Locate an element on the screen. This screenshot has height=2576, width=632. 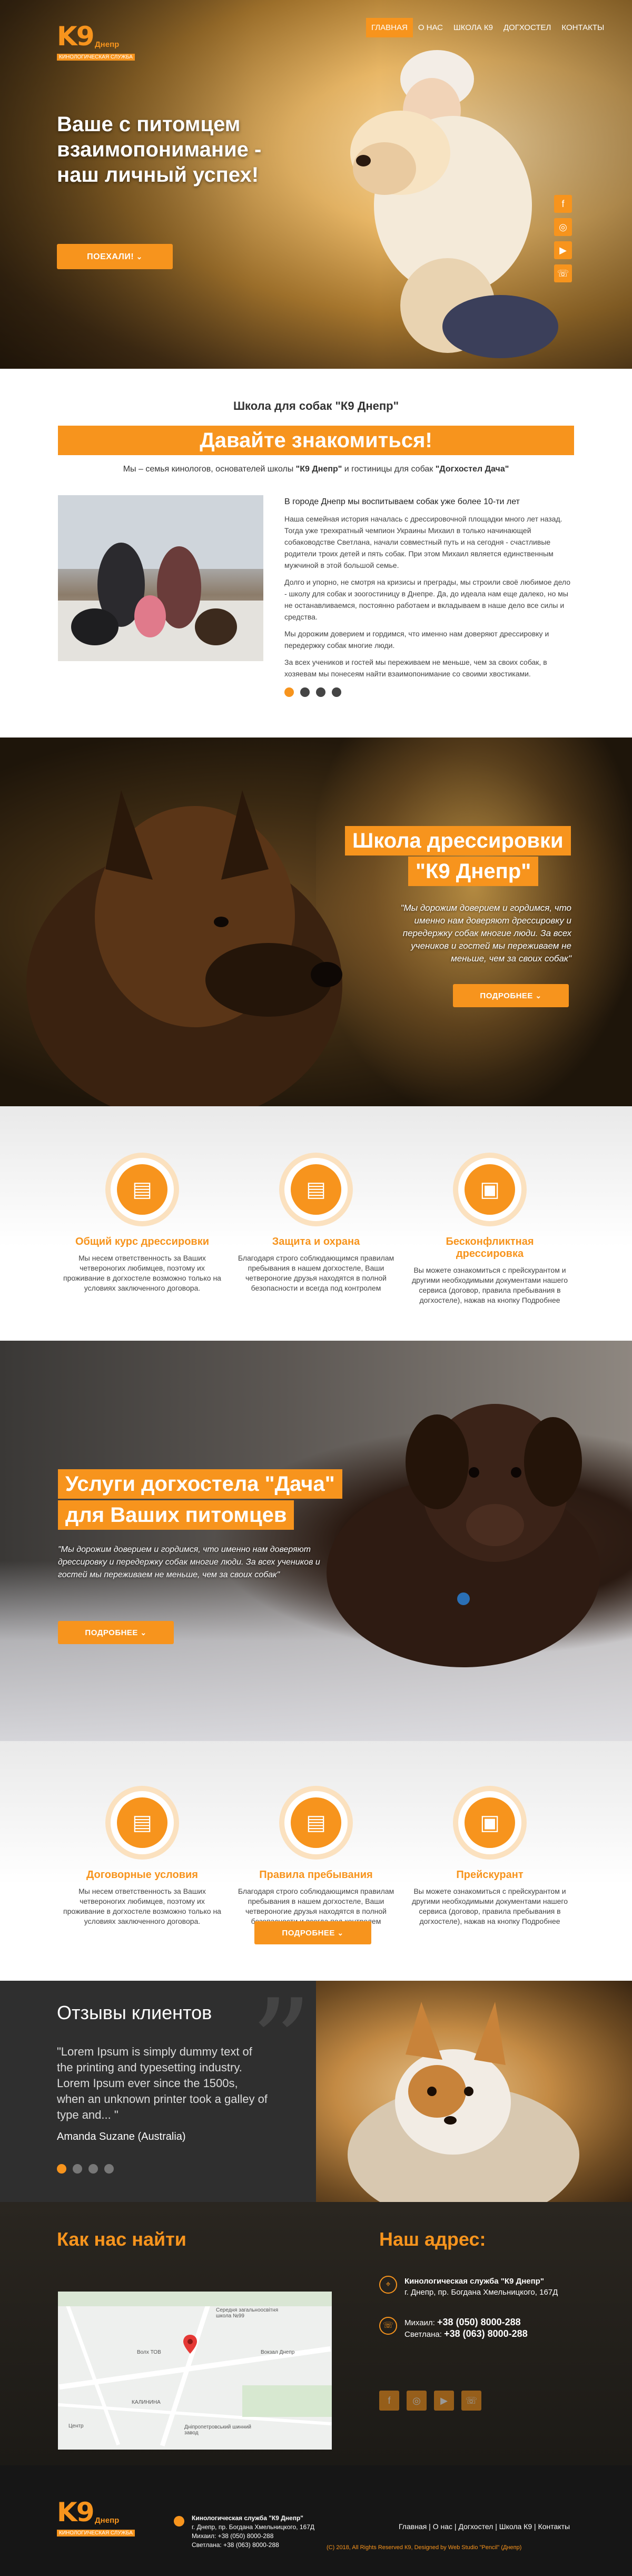
footer-link-about: О нас is located at coordinates (442, 2527).